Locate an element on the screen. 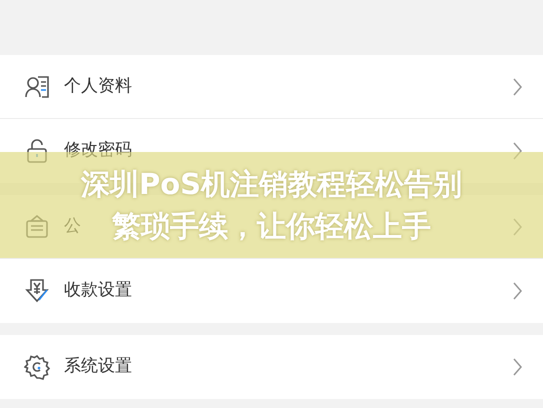 The image size is (543, 408). row-label: 公 is located at coordinates (72, 226).